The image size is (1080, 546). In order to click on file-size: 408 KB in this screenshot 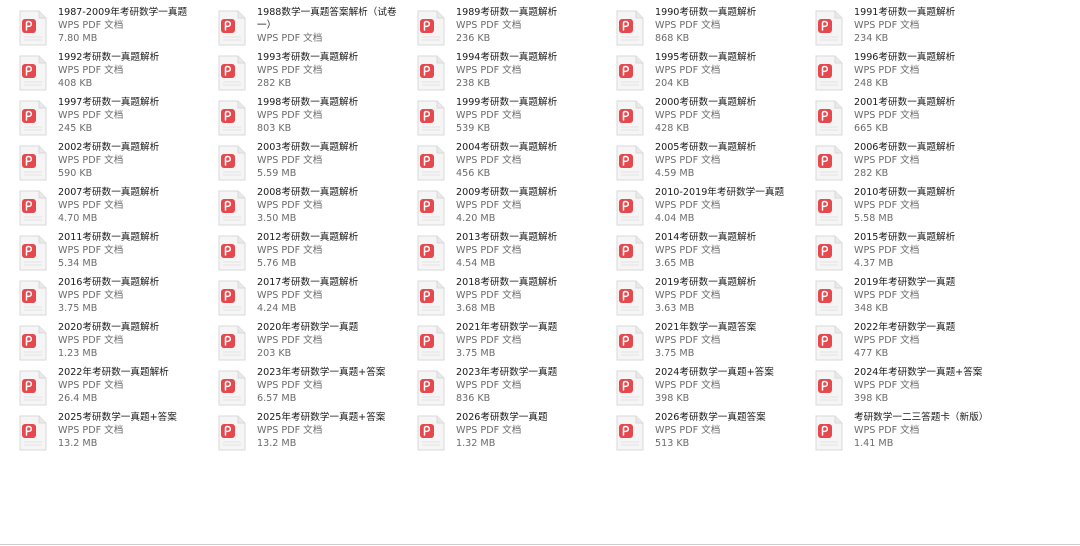, I will do `click(75, 83)`.